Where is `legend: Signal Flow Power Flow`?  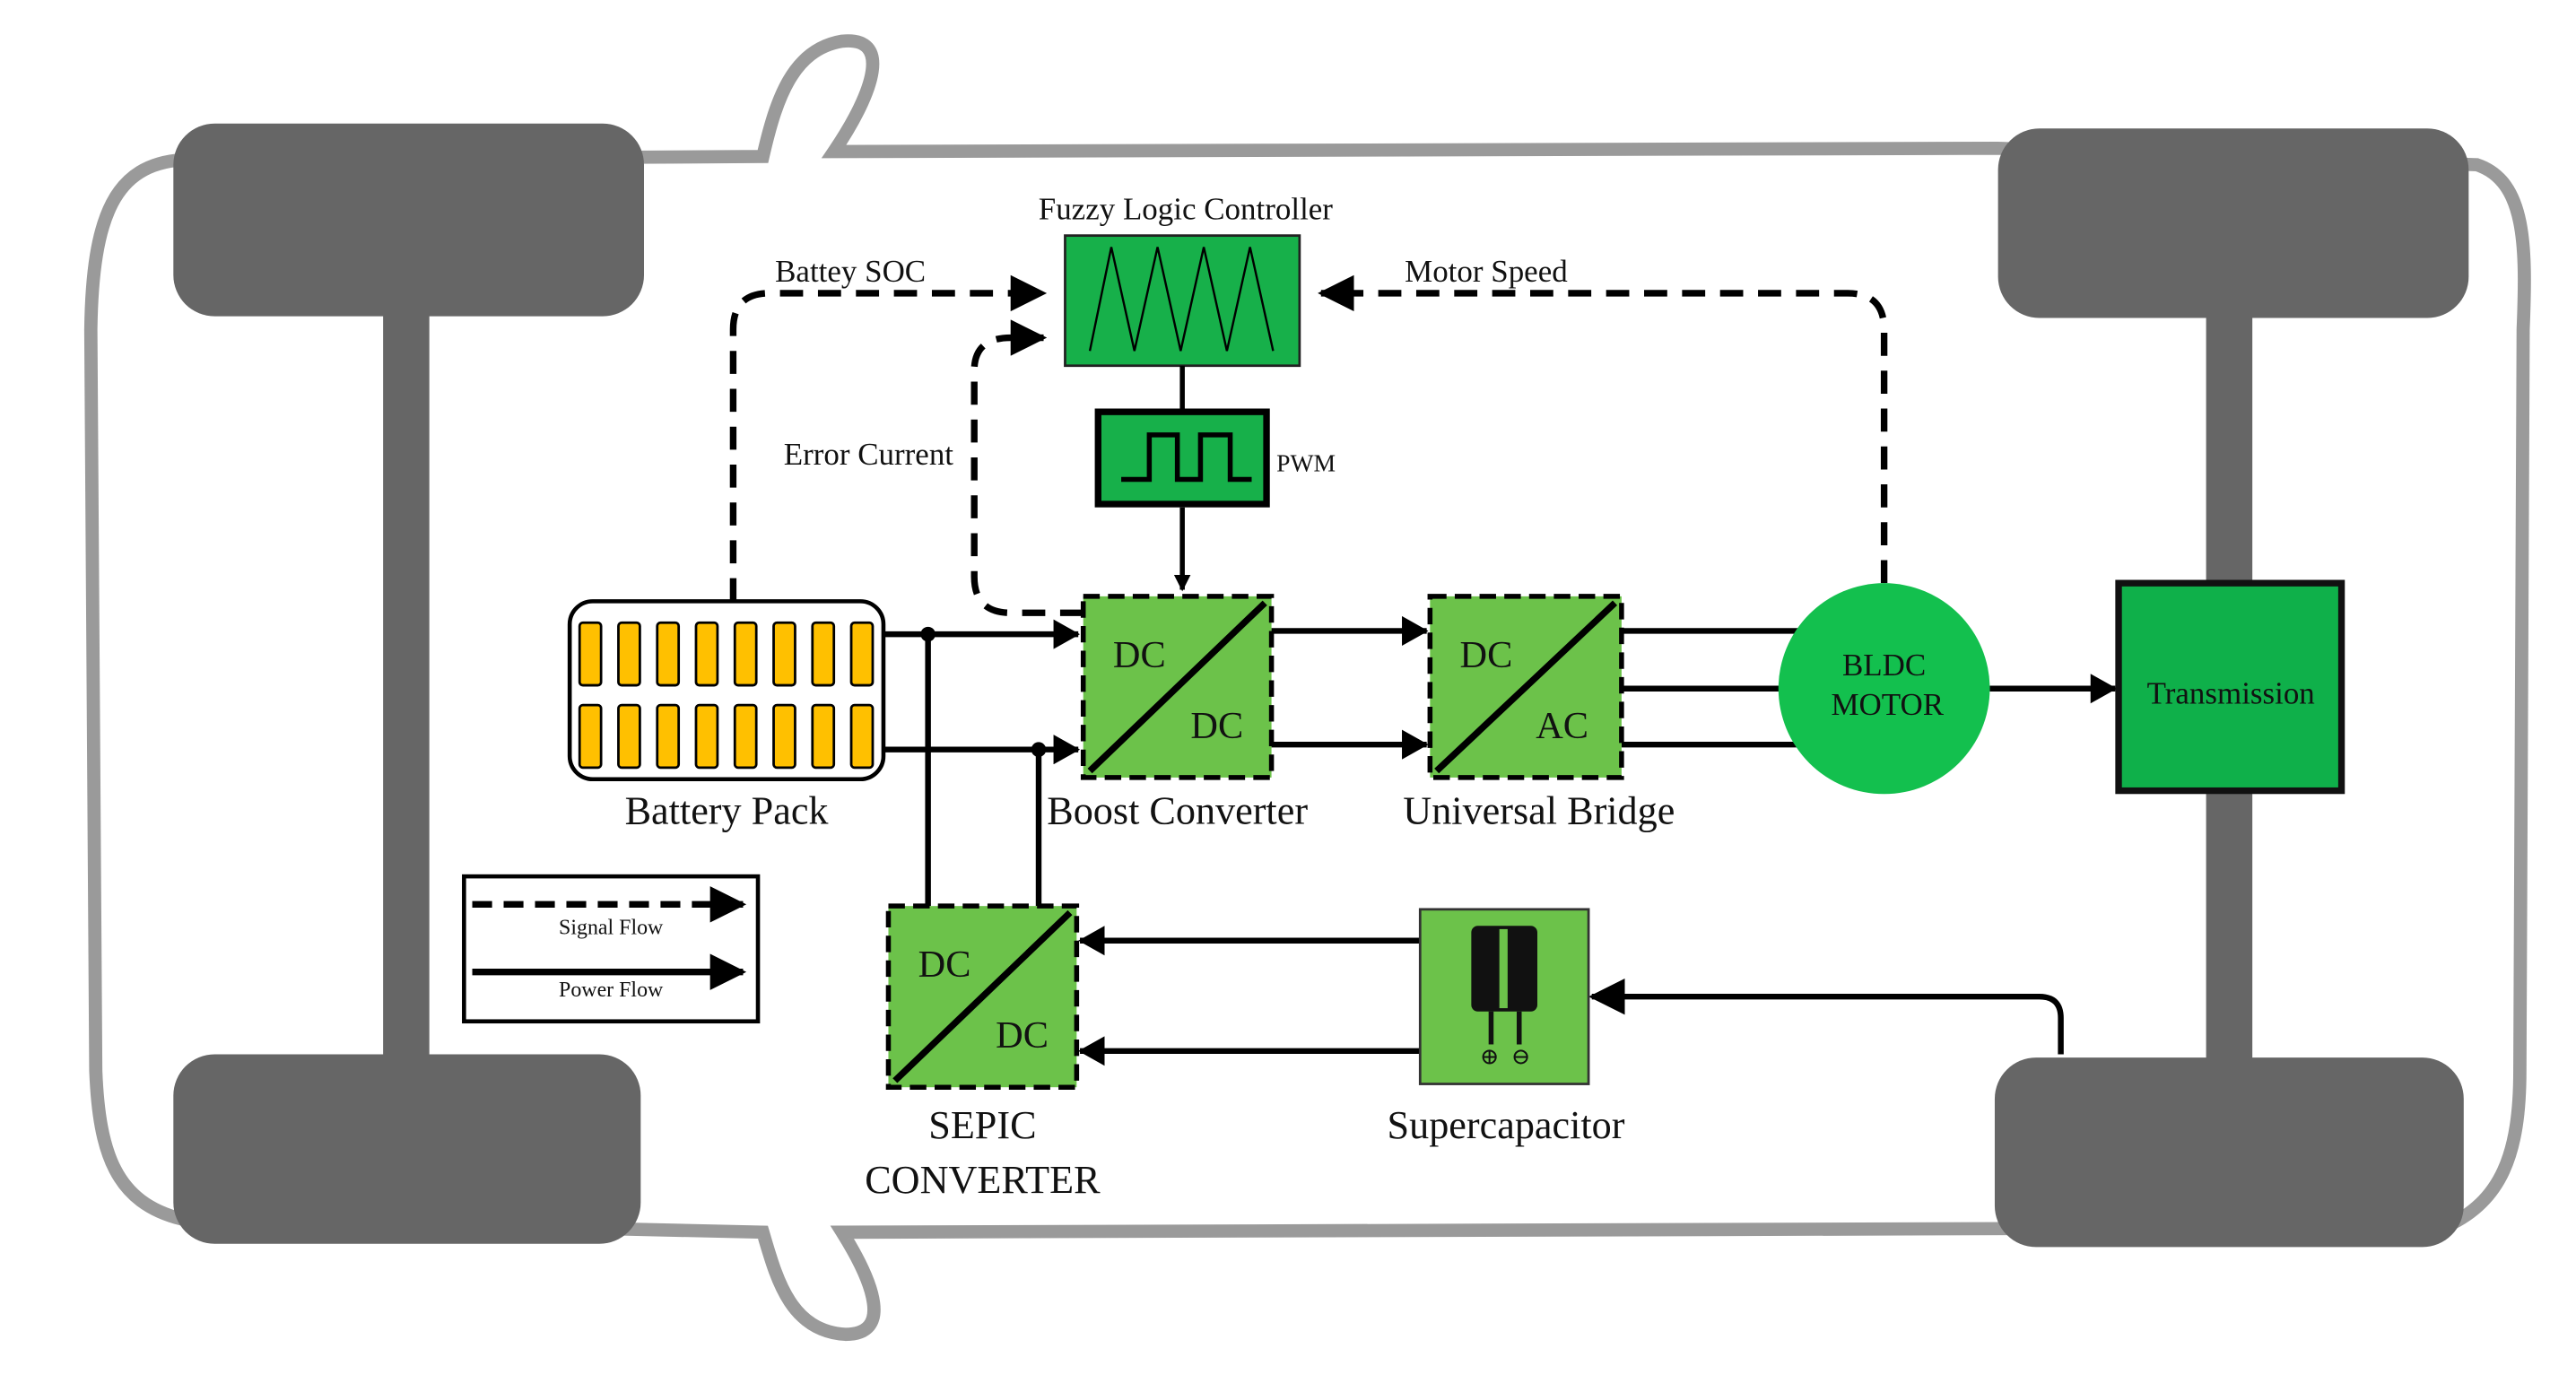 legend: Signal Flow Power Flow is located at coordinates (611, 949).